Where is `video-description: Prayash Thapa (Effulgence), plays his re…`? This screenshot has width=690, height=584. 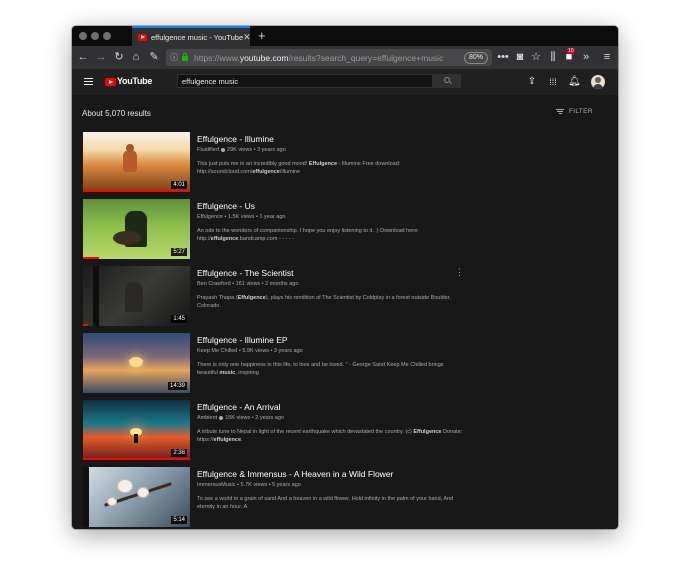
video-description: Prayash Thapa (Effulgence), plays his re… is located at coordinates (324, 302).